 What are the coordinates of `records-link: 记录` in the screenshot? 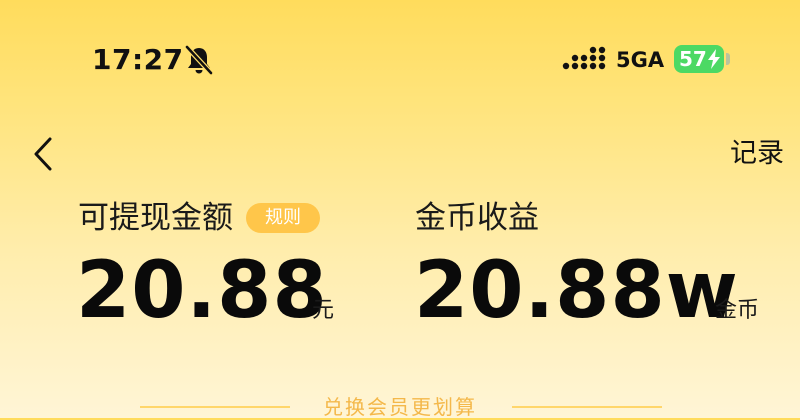 It's located at (757, 154).